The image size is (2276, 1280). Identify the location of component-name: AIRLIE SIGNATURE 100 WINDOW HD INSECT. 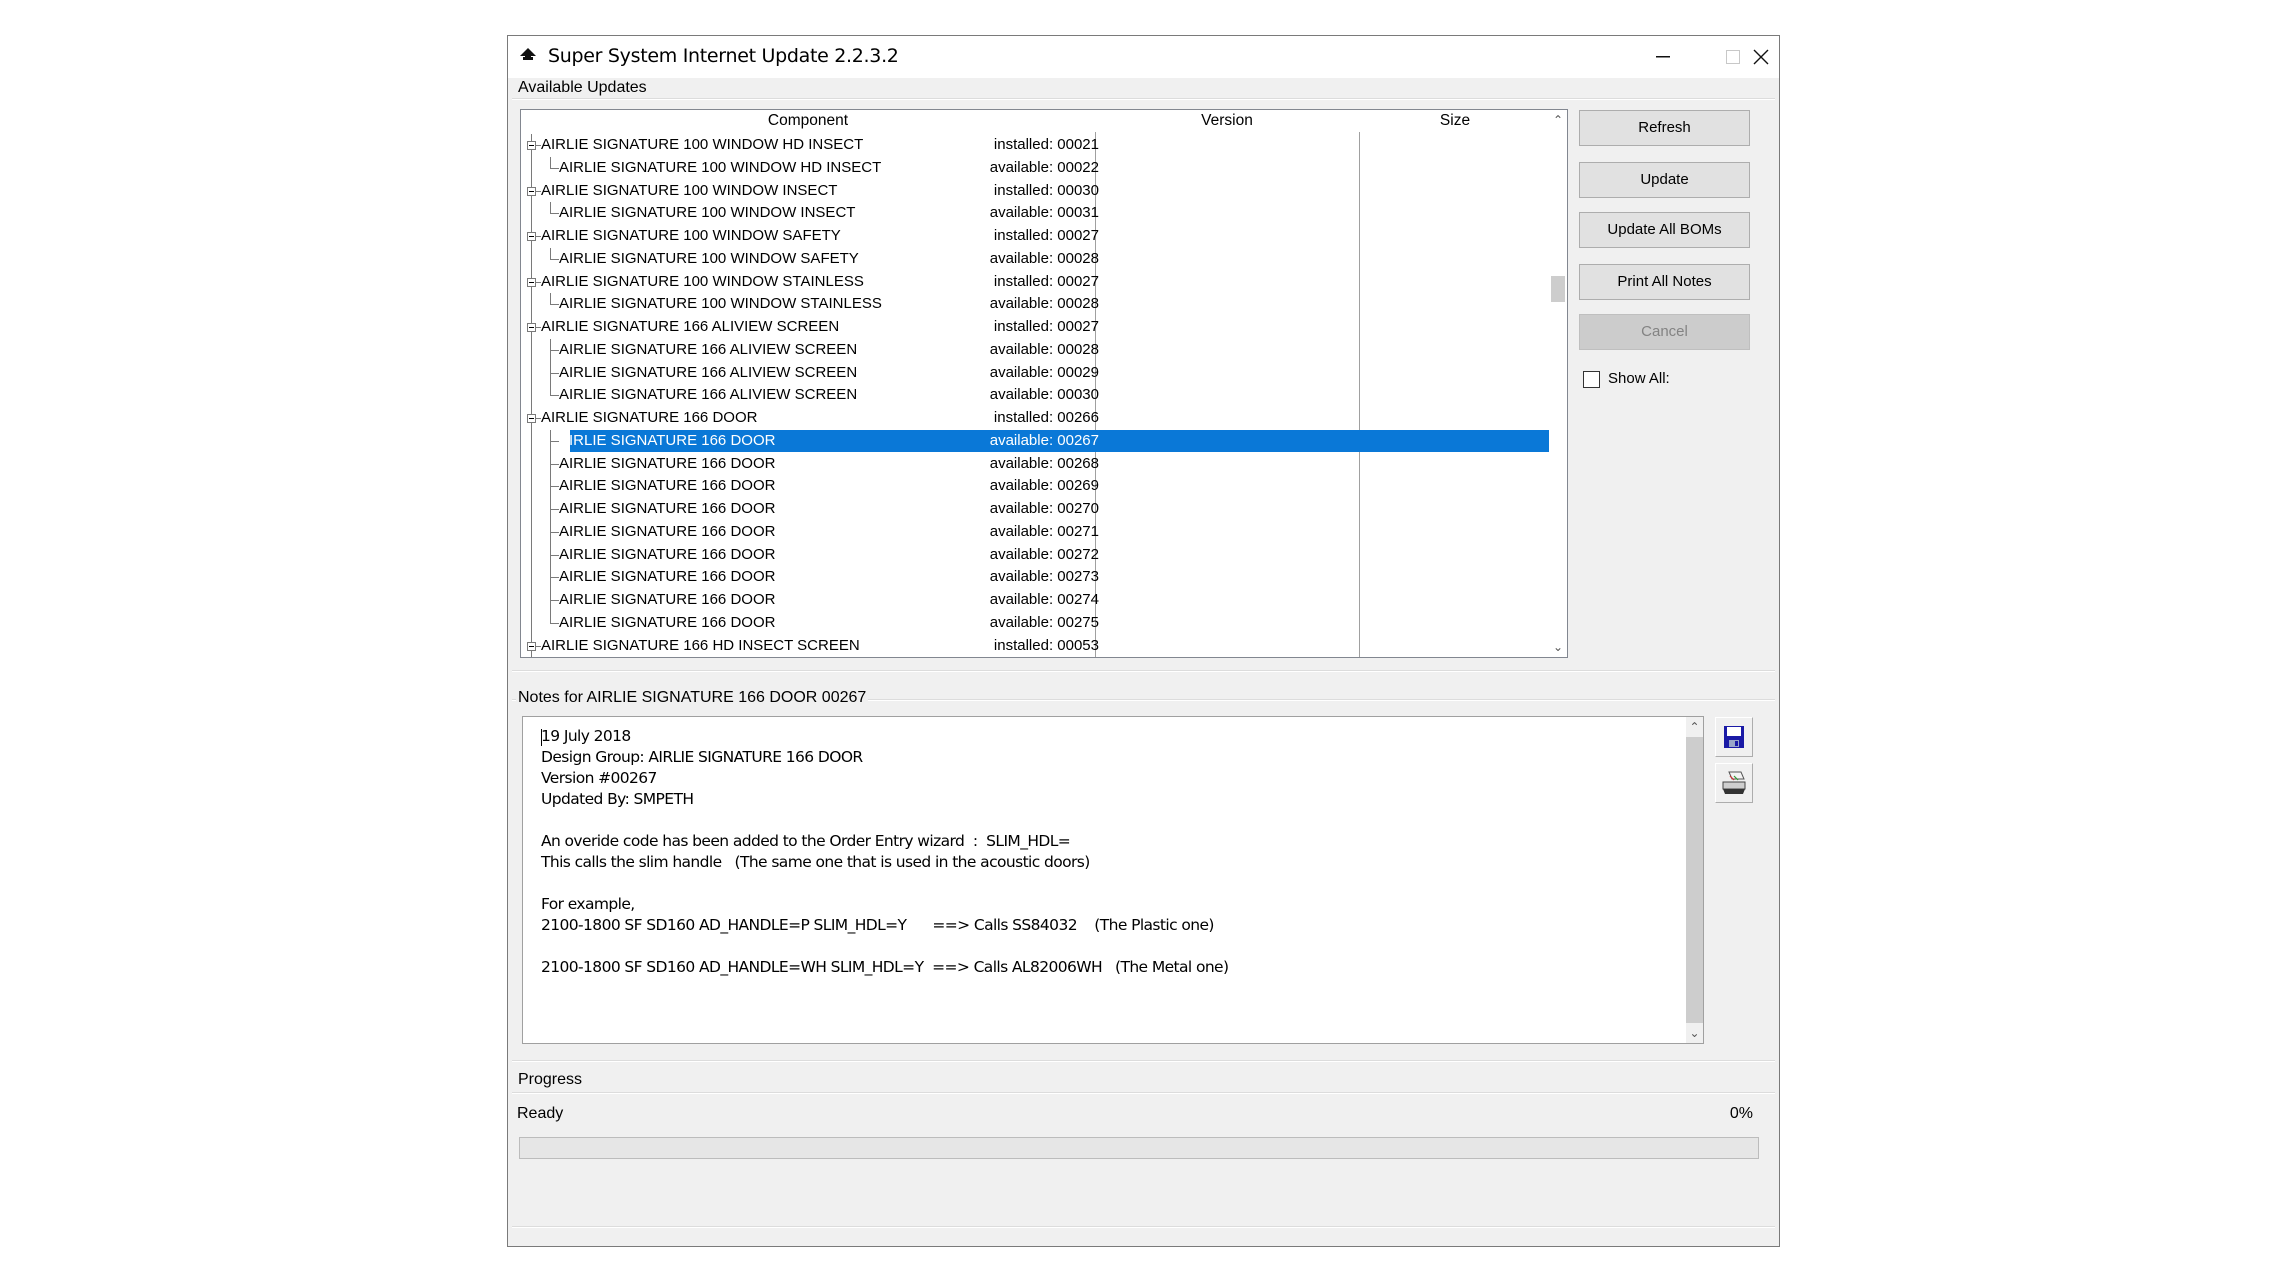
(702, 144).